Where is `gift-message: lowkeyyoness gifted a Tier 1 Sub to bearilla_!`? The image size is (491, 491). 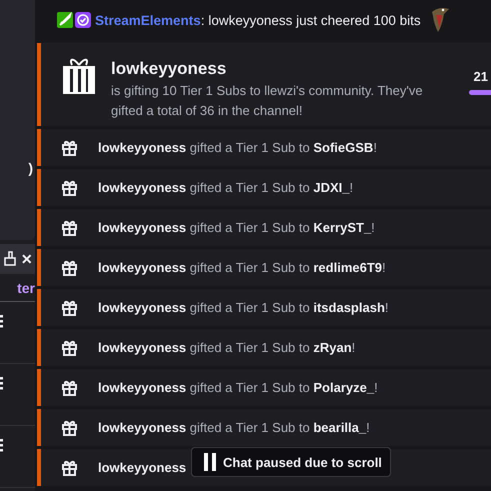
gift-message: lowkeyyoness gifted a Tier 1 Sub to bearilla_! is located at coordinates (234, 427).